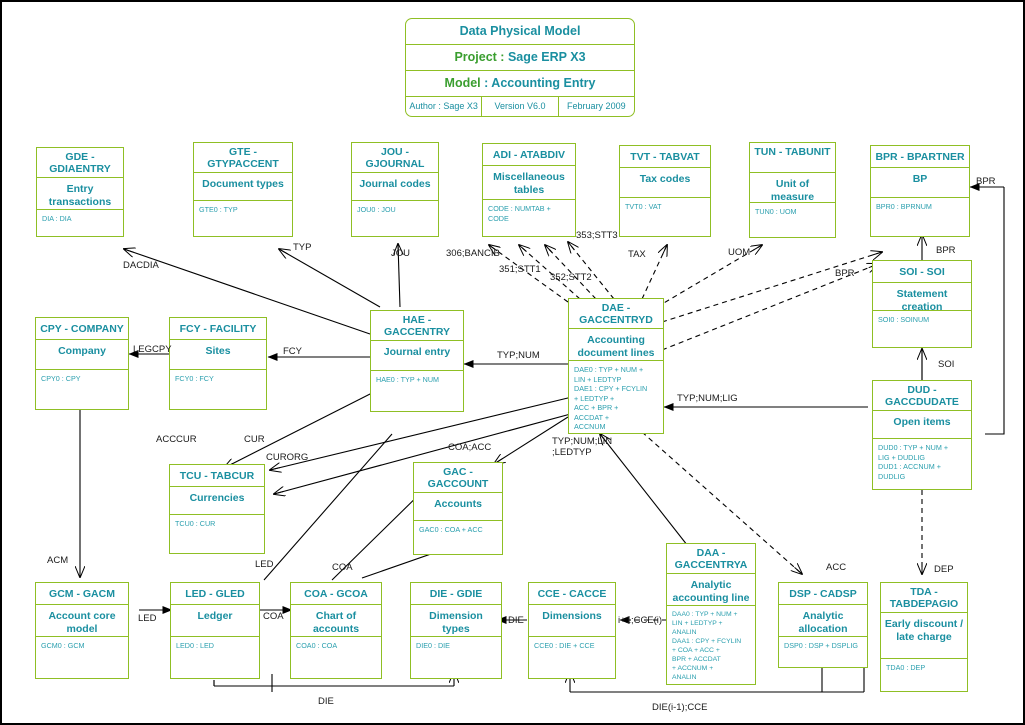 The image size is (1025, 725). What do you see at coordinates (63, 645) in the screenshot?
I see `entity-gcm-keys: GCM0 : GCM` at bounding box center [63, 645].